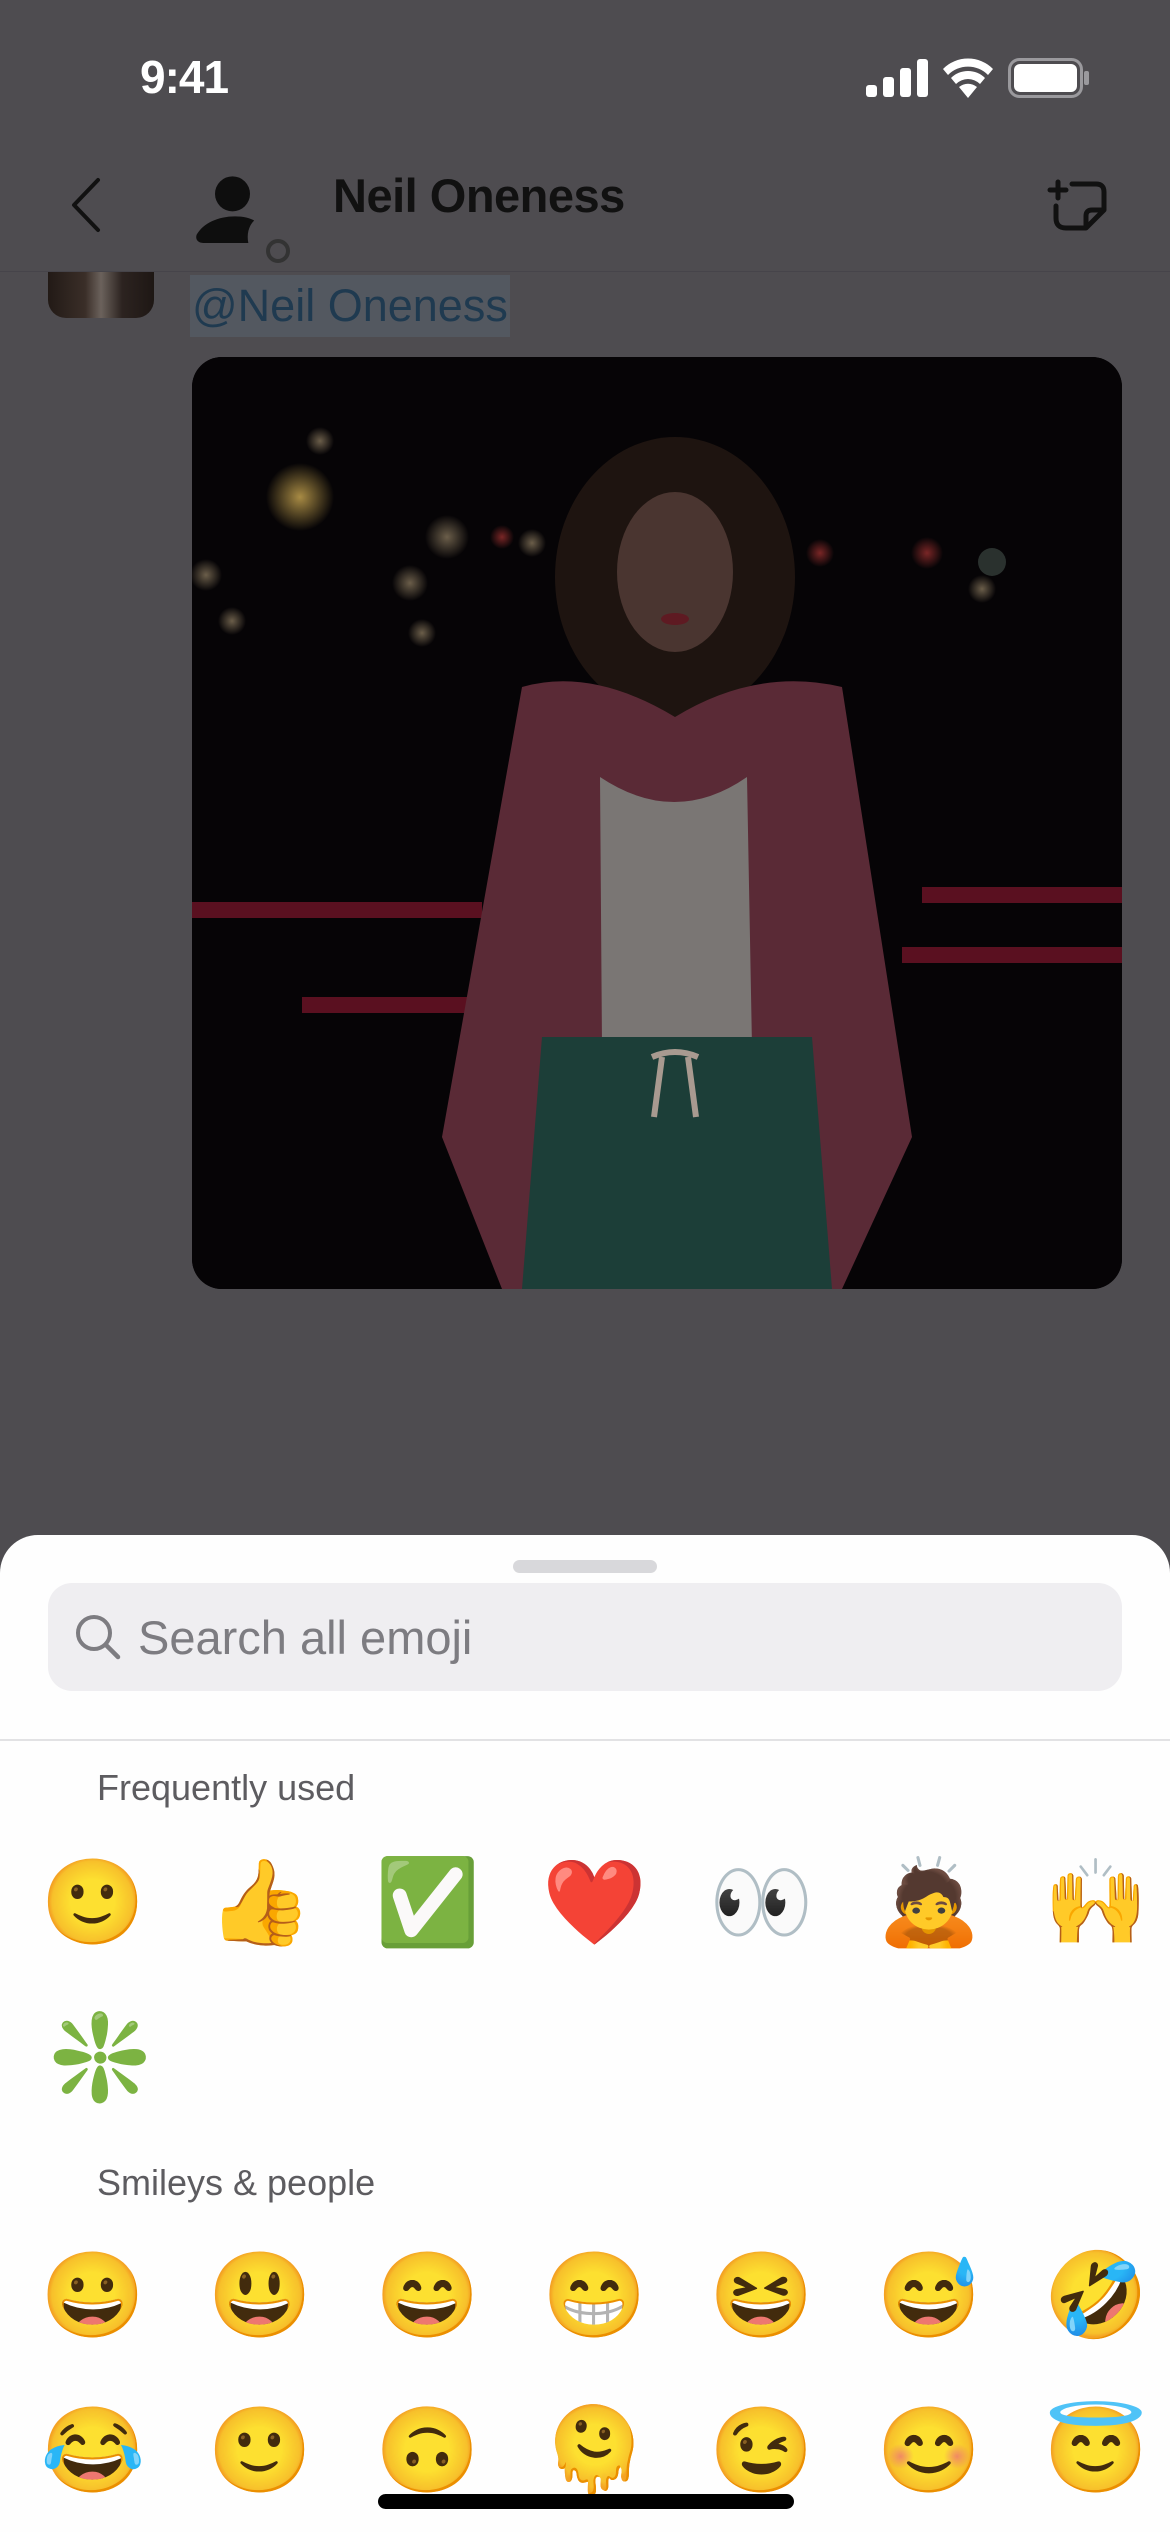  What do you see at coordinates (585, 1566) in the screenshot?
I see `sheet-grabber` at bounding box center [585, 1566].